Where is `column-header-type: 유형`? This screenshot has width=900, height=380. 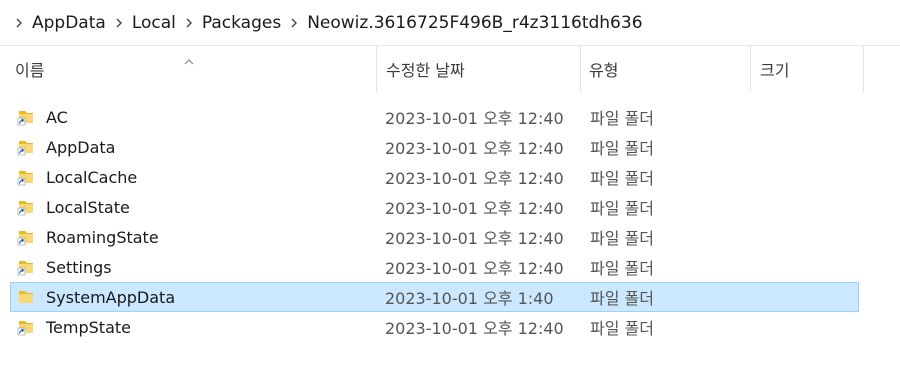 column-header-type: 유형 is located at coordinates (669, 69).